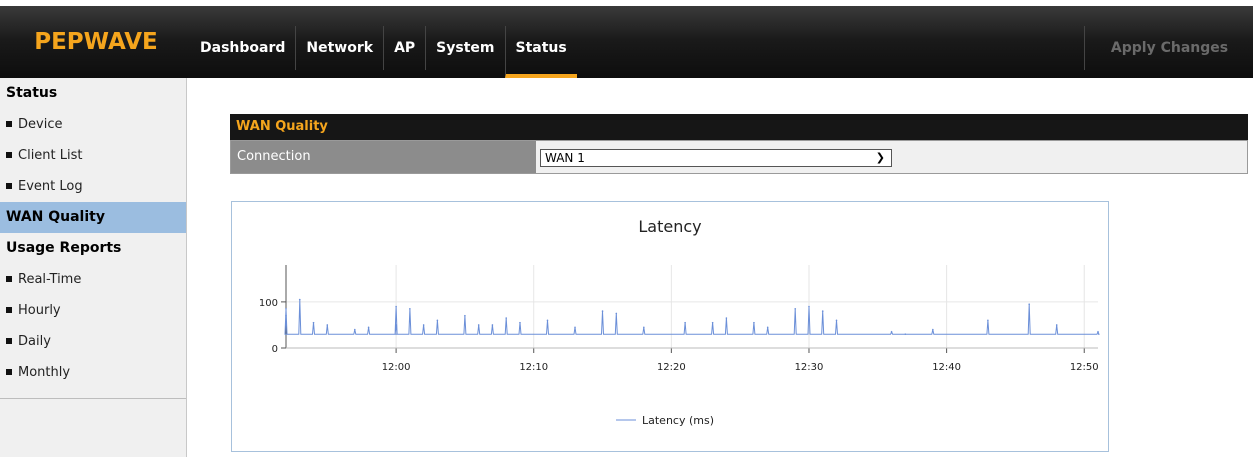 The image size is (1253, 457). What do you see at coordinates (809, 367) in the screenshot?
I see `x-tick-label: 12:30` at bounding box center [809, 367].